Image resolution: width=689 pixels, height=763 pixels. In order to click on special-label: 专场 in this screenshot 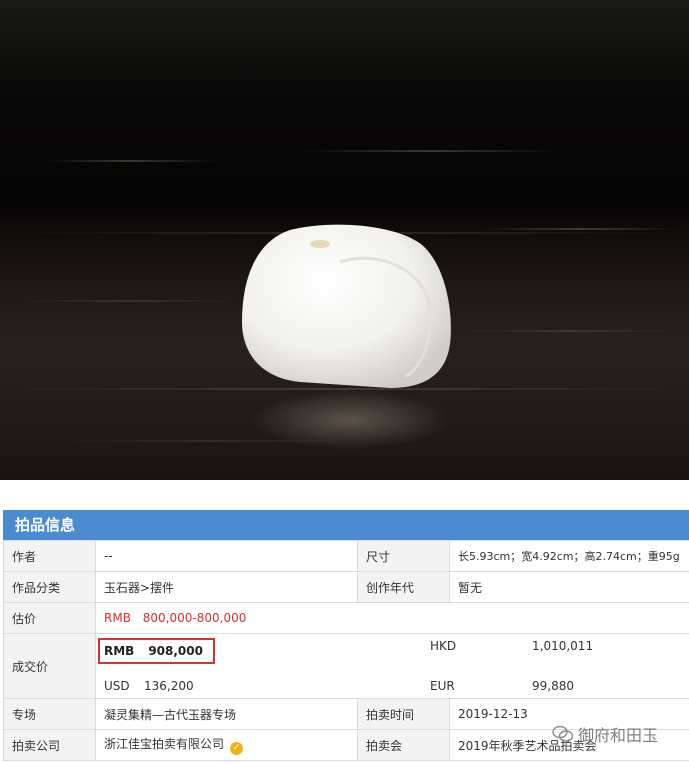, I will do `click(49, 714)`.